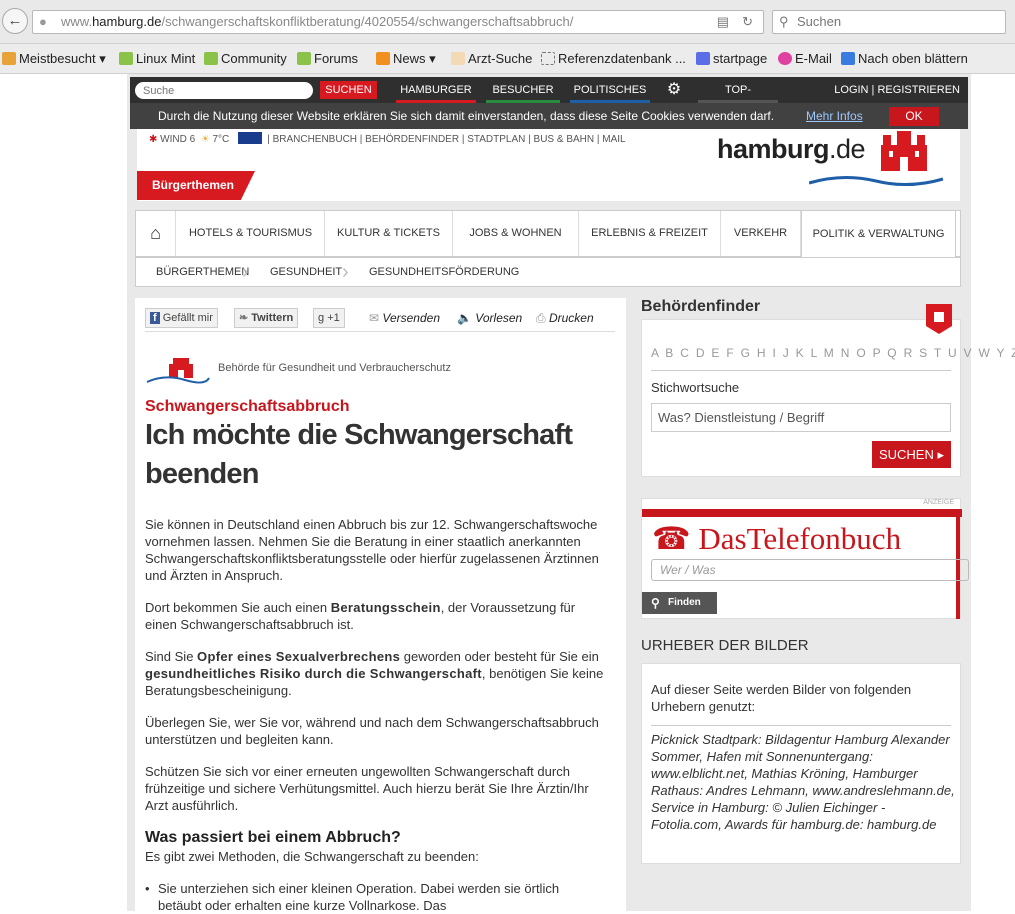  What do you see at coordinates (359, 454) in the screenshot?
I see `article-title: Ich möchte die Schwangerschaft beenden` at bounding box center [359, 454].